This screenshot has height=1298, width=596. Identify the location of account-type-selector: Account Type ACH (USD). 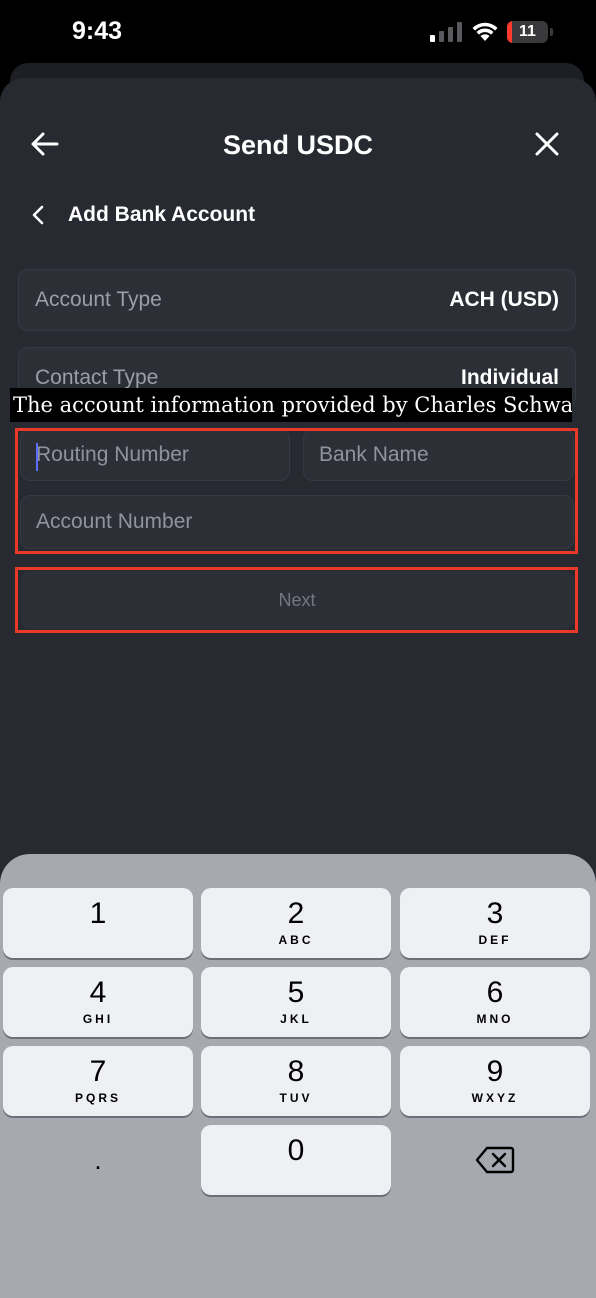
(297, 300).